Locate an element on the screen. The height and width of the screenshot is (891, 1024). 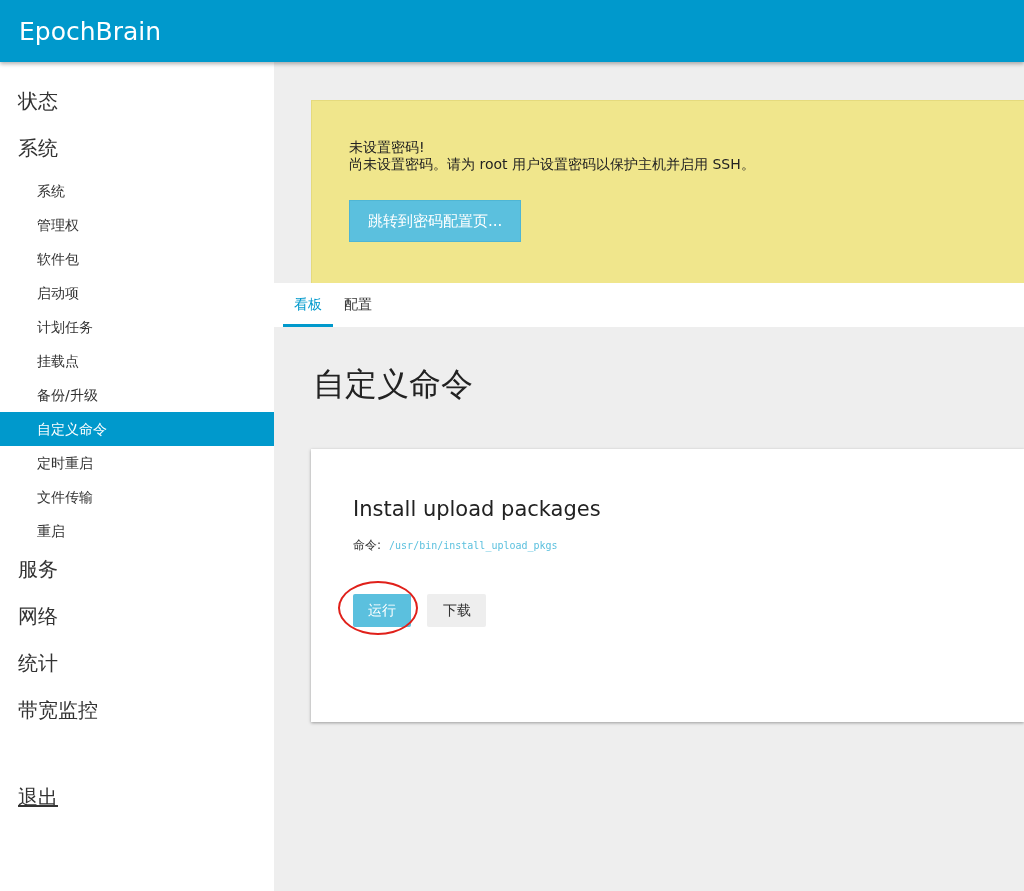
menu-item: 带宽监控 is located at coordinates (137, 712).